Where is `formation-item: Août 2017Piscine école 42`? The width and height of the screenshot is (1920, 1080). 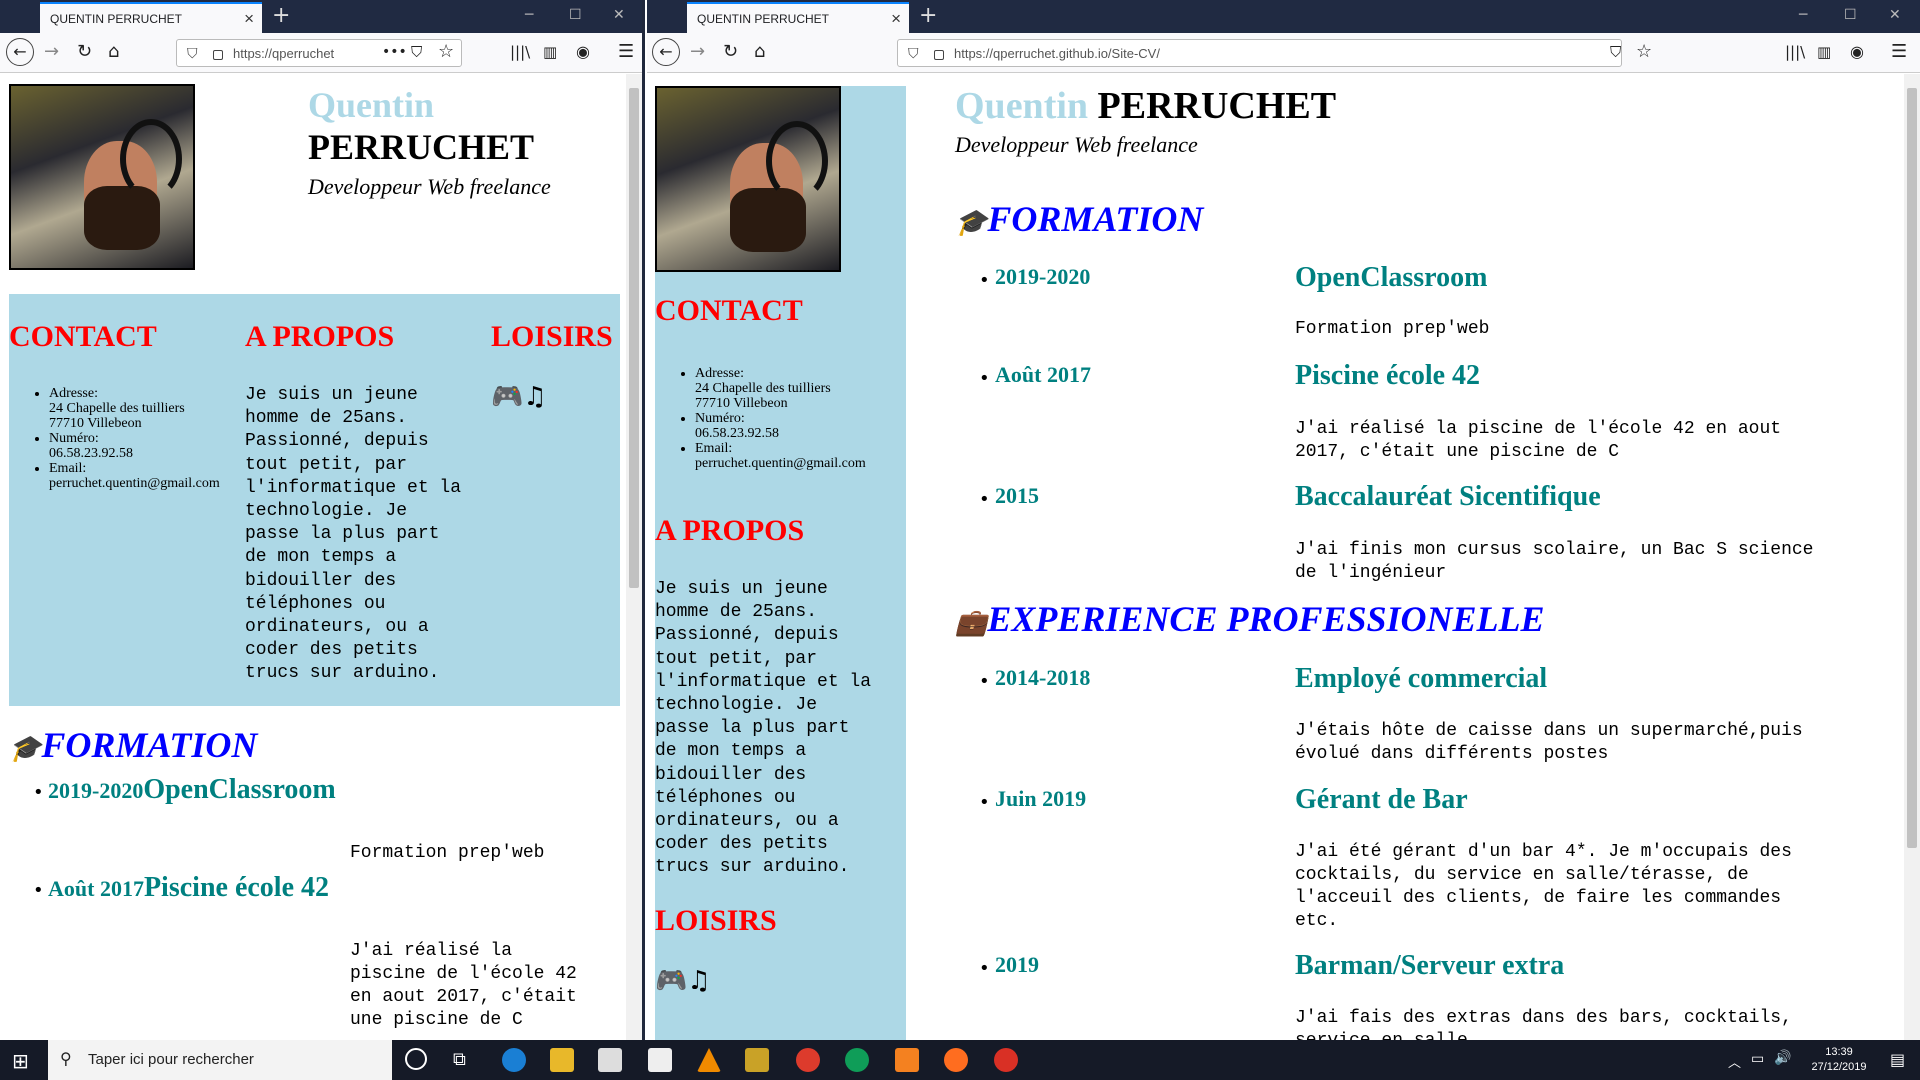
formation-item: Août 2017Piscine école 42 is located at coordinates (189, 887).